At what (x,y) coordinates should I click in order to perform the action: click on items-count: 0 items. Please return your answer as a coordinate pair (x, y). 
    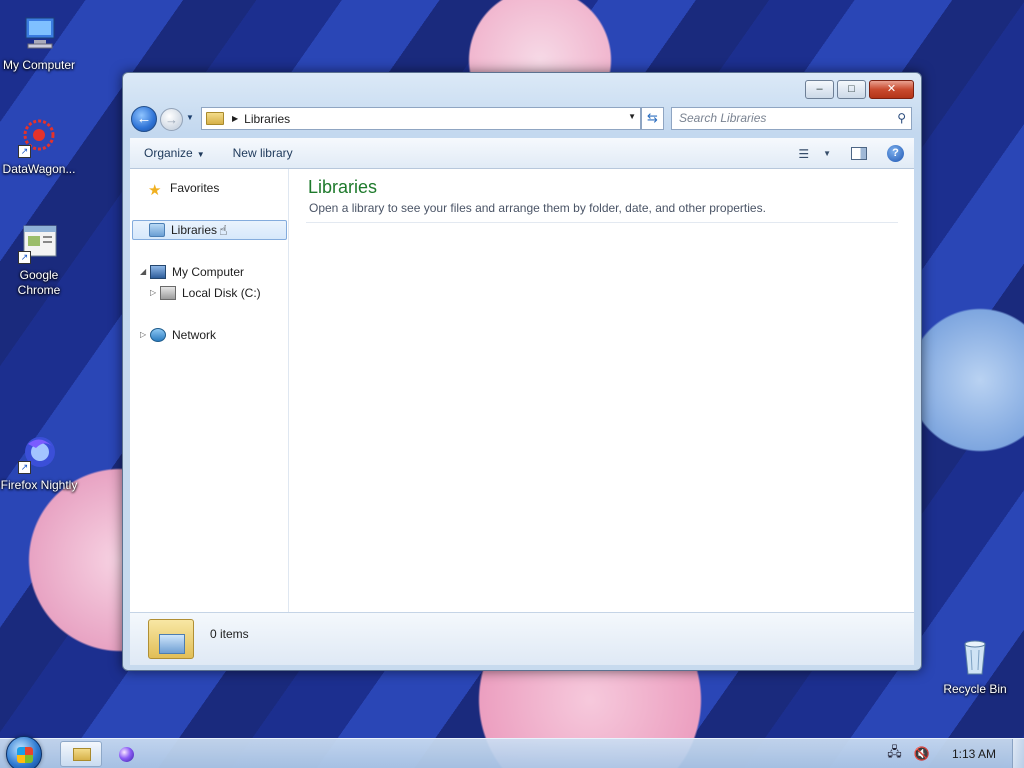
    Looking at the image, I should click on (229, 634).